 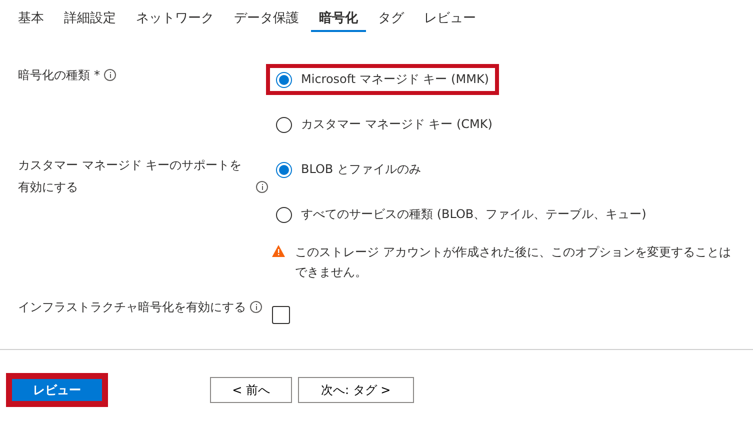 What do you see at coordinates (90, 19) in the screenshot?
I see `tab: 詳細設定` at bounding box center [90, 19].